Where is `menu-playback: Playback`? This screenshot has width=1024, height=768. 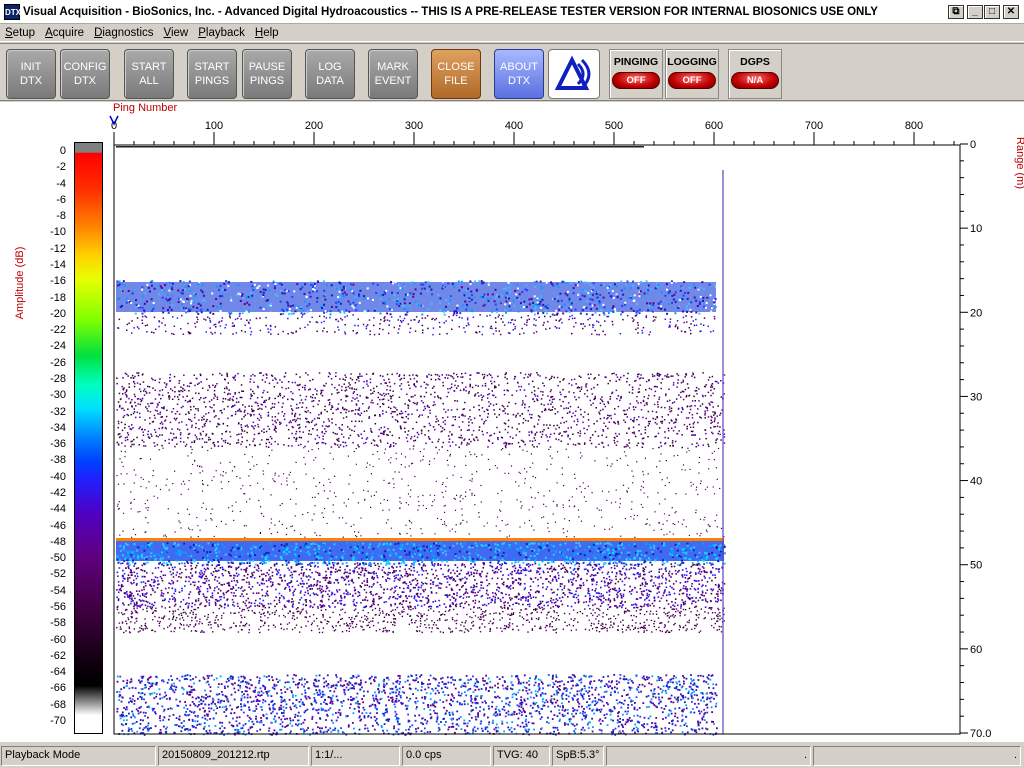
menu-playback: Playback is located at coordinates (221, 33).